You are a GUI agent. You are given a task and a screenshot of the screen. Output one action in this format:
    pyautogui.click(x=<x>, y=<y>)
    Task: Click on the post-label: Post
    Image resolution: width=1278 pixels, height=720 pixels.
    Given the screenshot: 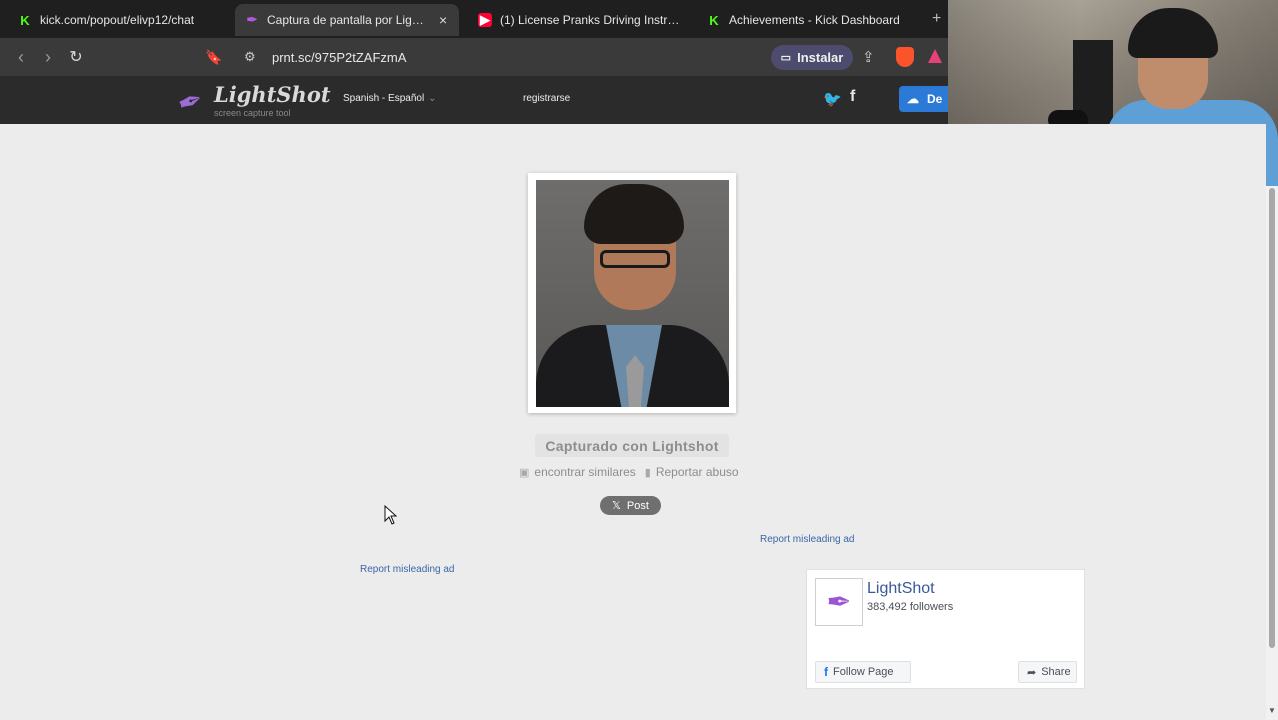 What is the action you would take?
    pyautogui.click(x=637, y=505)
    